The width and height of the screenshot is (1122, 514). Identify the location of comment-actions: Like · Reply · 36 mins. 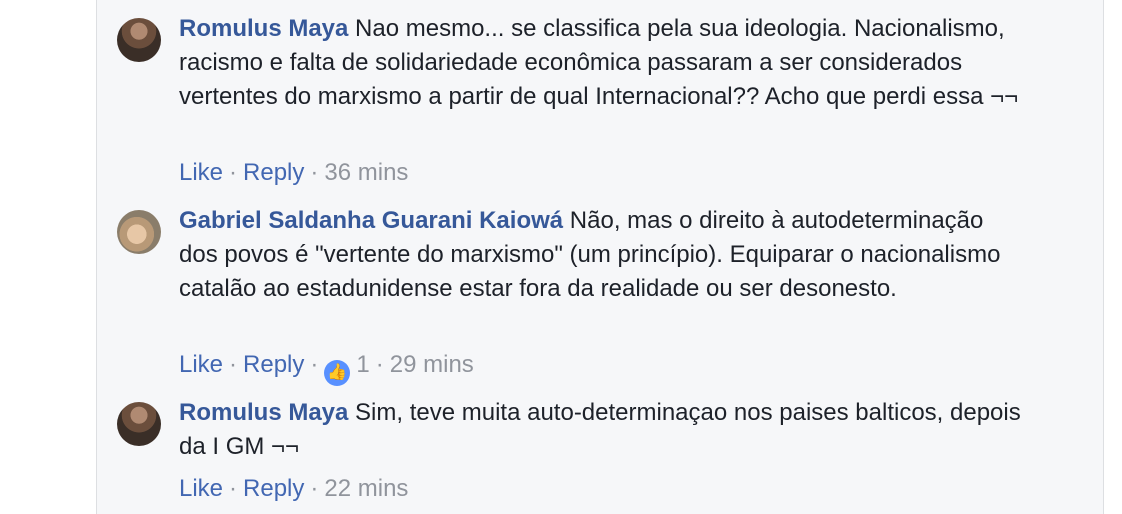
(293, 173).